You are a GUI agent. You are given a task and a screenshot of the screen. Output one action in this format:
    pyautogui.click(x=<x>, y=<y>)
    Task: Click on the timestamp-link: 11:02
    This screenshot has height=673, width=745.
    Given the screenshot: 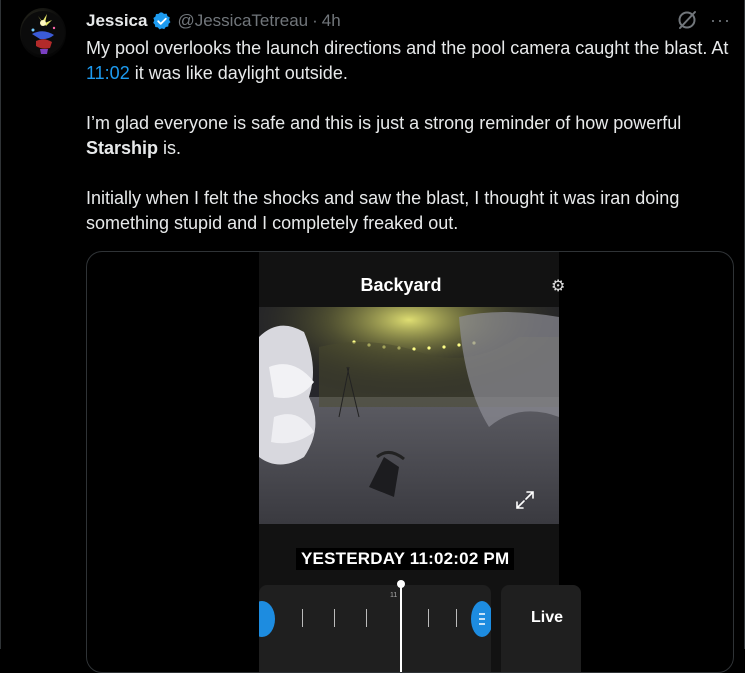 What is the action you would take?
    pyautogui.click(x=108, y=73)
    